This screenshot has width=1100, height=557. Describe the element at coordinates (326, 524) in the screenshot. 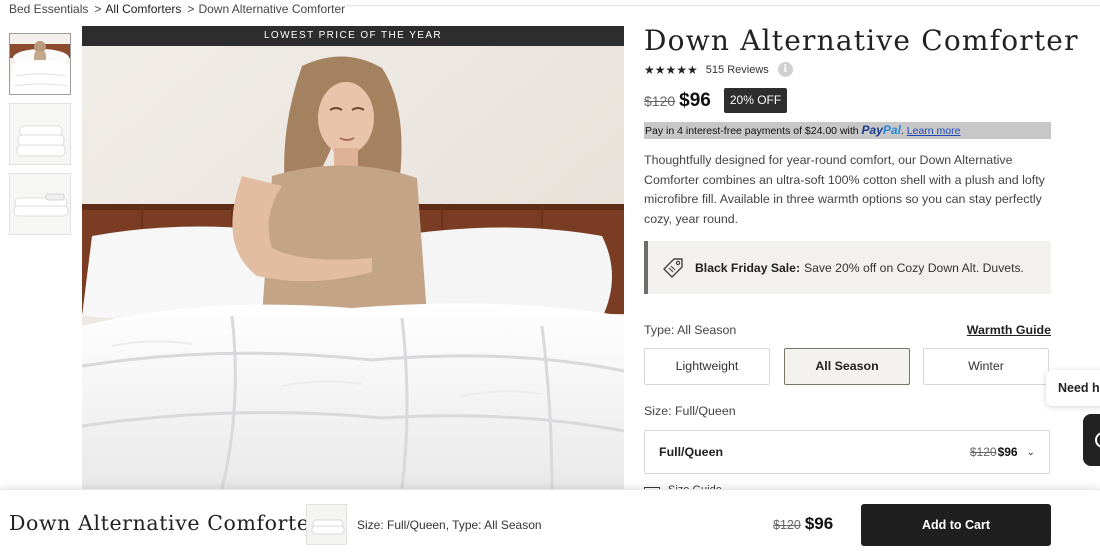

I see `sticky-product-thumbnail` at that location.